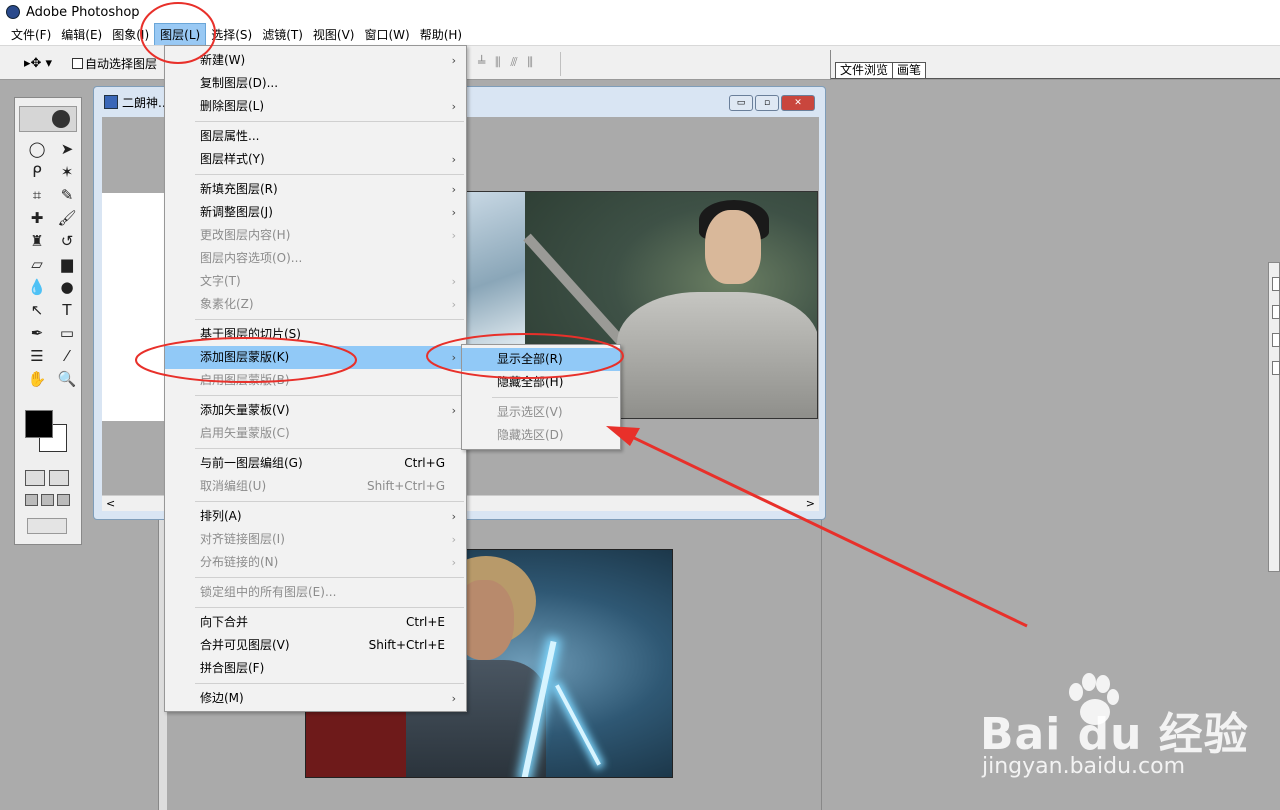 The image size is (1280, 810). Describe the element at coordinates (315, 645) in the screenshot. I see `layer-menu-item-31: 合并可见图层(V) Shift+Ctrl+E` at that location.